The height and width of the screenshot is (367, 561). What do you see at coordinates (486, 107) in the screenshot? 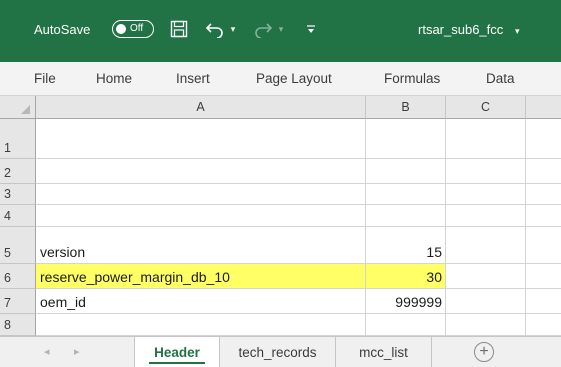
I see `column-header-c: C` at bounding box center [486, 107].